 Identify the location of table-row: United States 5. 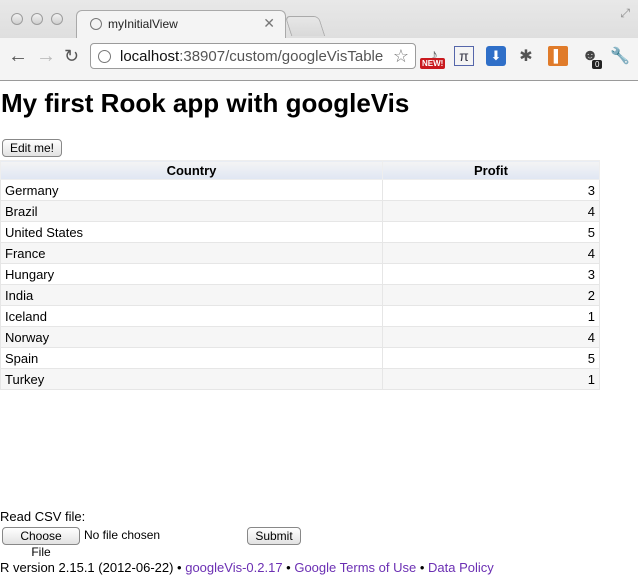
(300, 232).